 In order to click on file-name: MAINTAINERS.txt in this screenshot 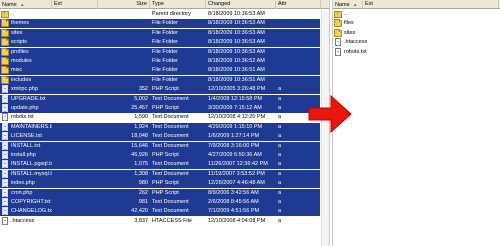, I will do `click(31, 126)`.